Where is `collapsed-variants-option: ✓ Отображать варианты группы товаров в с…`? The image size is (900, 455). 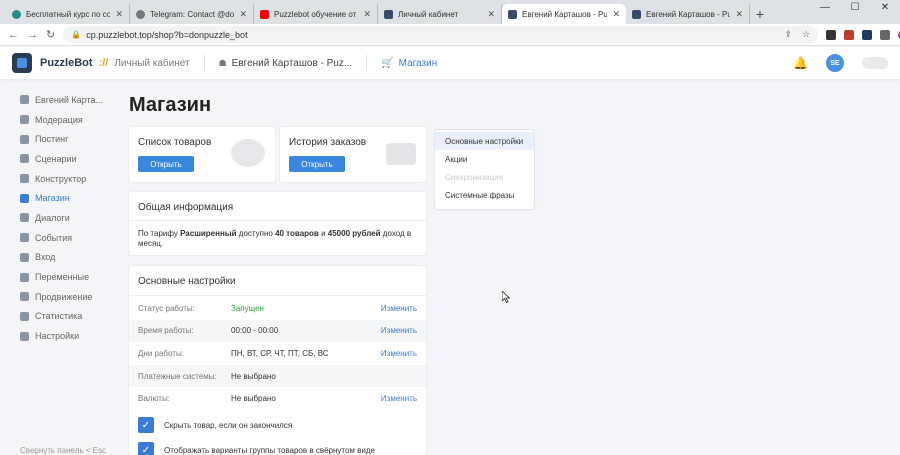 collapsed-variants-option: ✓ Отображать варианты группы товаров в с… is located at coordinates (256, 448).